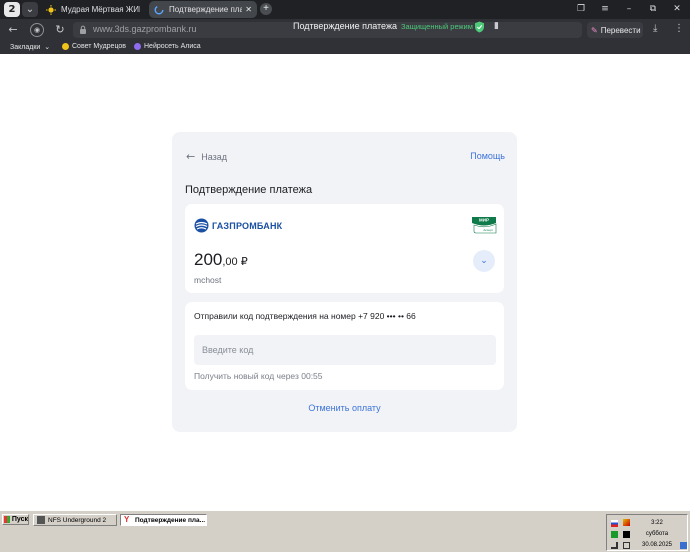 Image resolution: width=690 pixels, height=552 pixels. I want to click on svg-text: МИР, so click(484, 220).